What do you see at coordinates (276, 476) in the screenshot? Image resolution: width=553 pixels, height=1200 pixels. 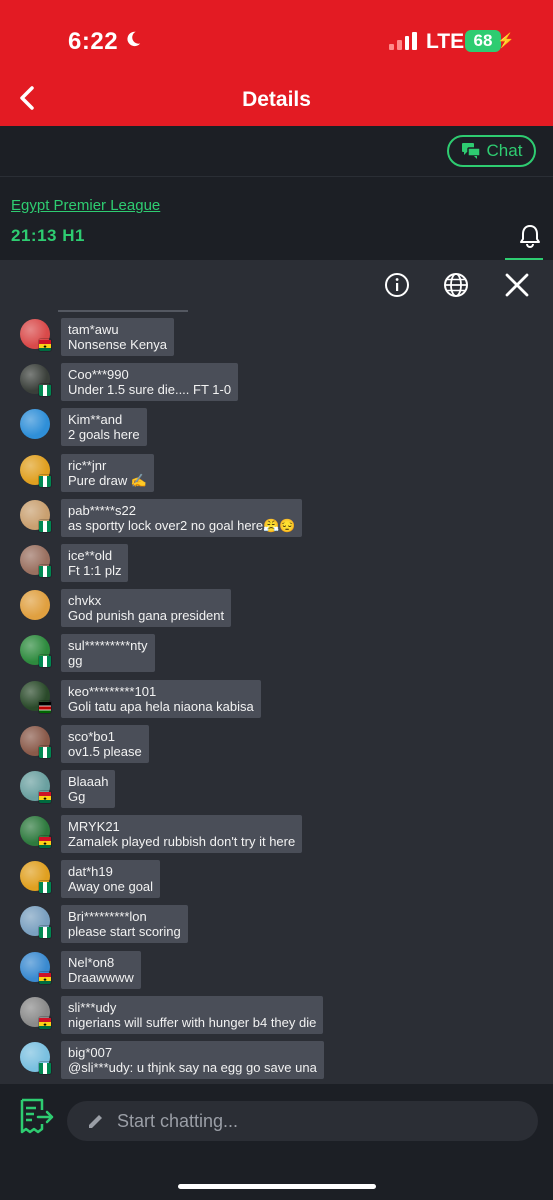 I see `message-row: ric**jnr Pure draw ✍` at bounding box center [276, 476].